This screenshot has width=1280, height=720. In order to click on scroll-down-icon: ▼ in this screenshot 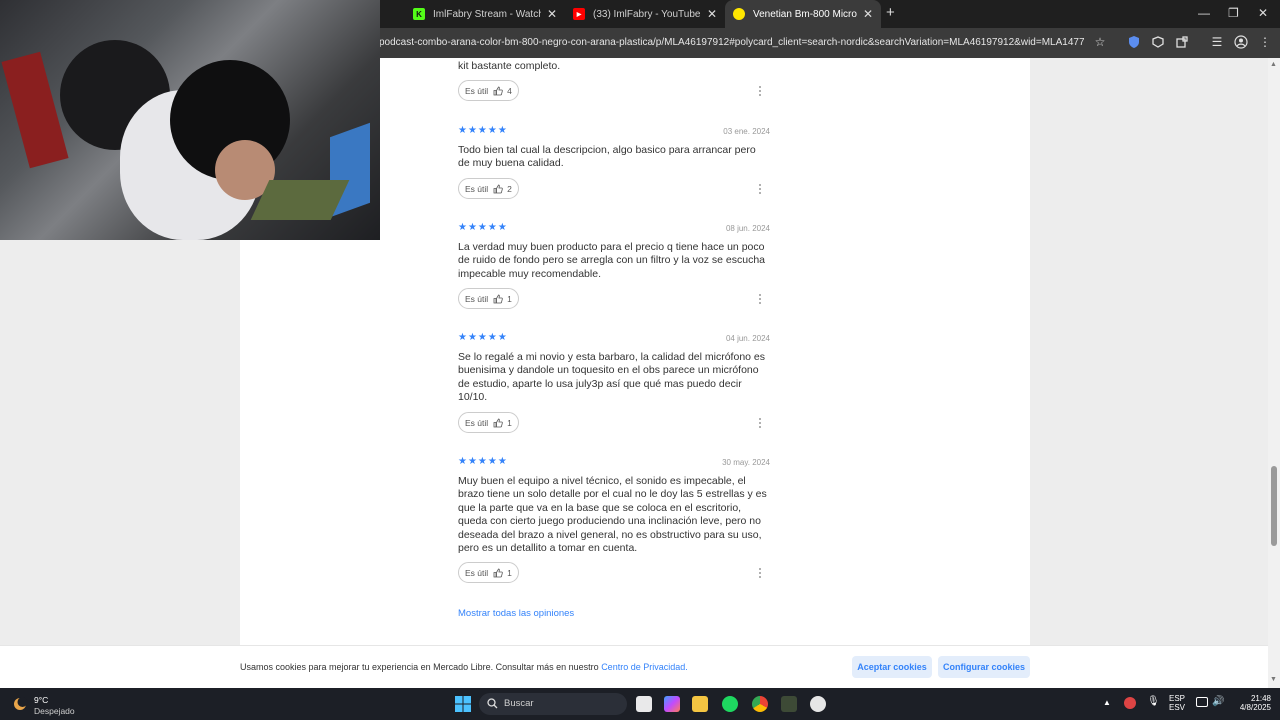, I will do `click(1273, 679)`.